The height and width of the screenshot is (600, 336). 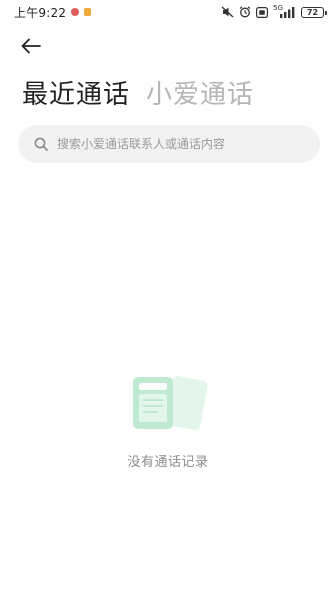 I want to click on tab-bar: 最近通话 小爱通话, so click(x=138, y=95).